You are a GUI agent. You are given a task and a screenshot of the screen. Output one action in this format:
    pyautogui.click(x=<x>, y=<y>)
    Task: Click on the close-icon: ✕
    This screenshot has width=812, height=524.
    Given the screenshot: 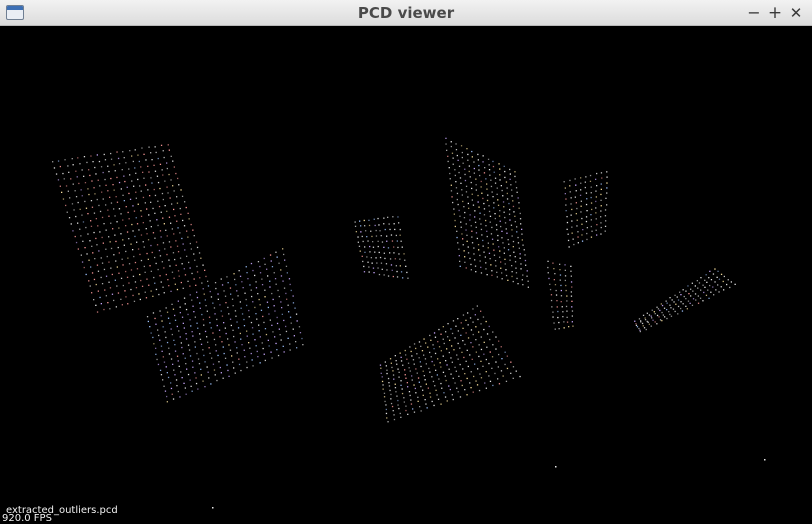 What is the action you would take?
    pyautogui.click(x=796, y=13)
    